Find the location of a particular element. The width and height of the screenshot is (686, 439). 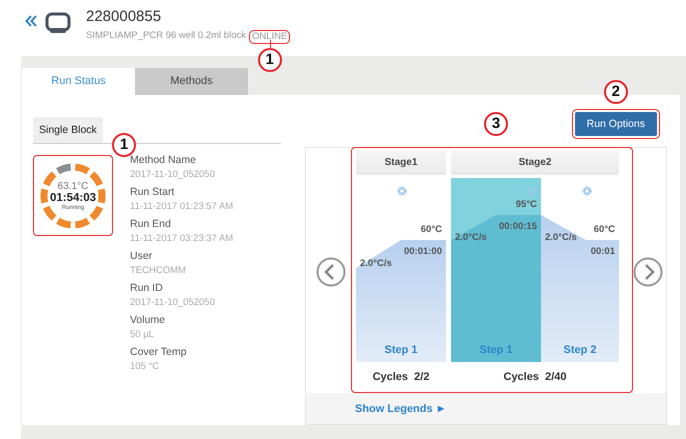

stage-header: Stage2 is located at coordinates (535, 162).